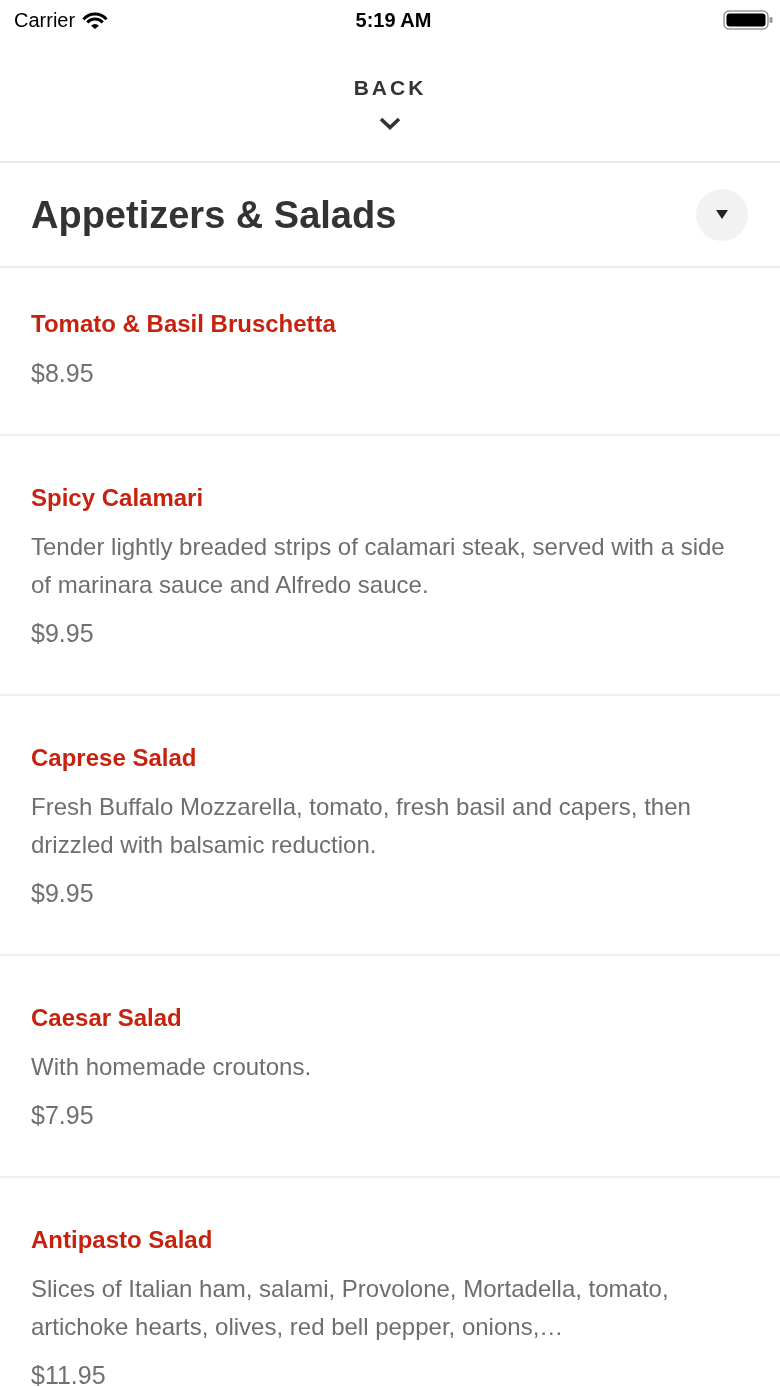  I want to click on item-description: Tender lightly breaded strips of calamari steak, served with a side of marinara sauce and Alfredo sauce., so click(378, 566).